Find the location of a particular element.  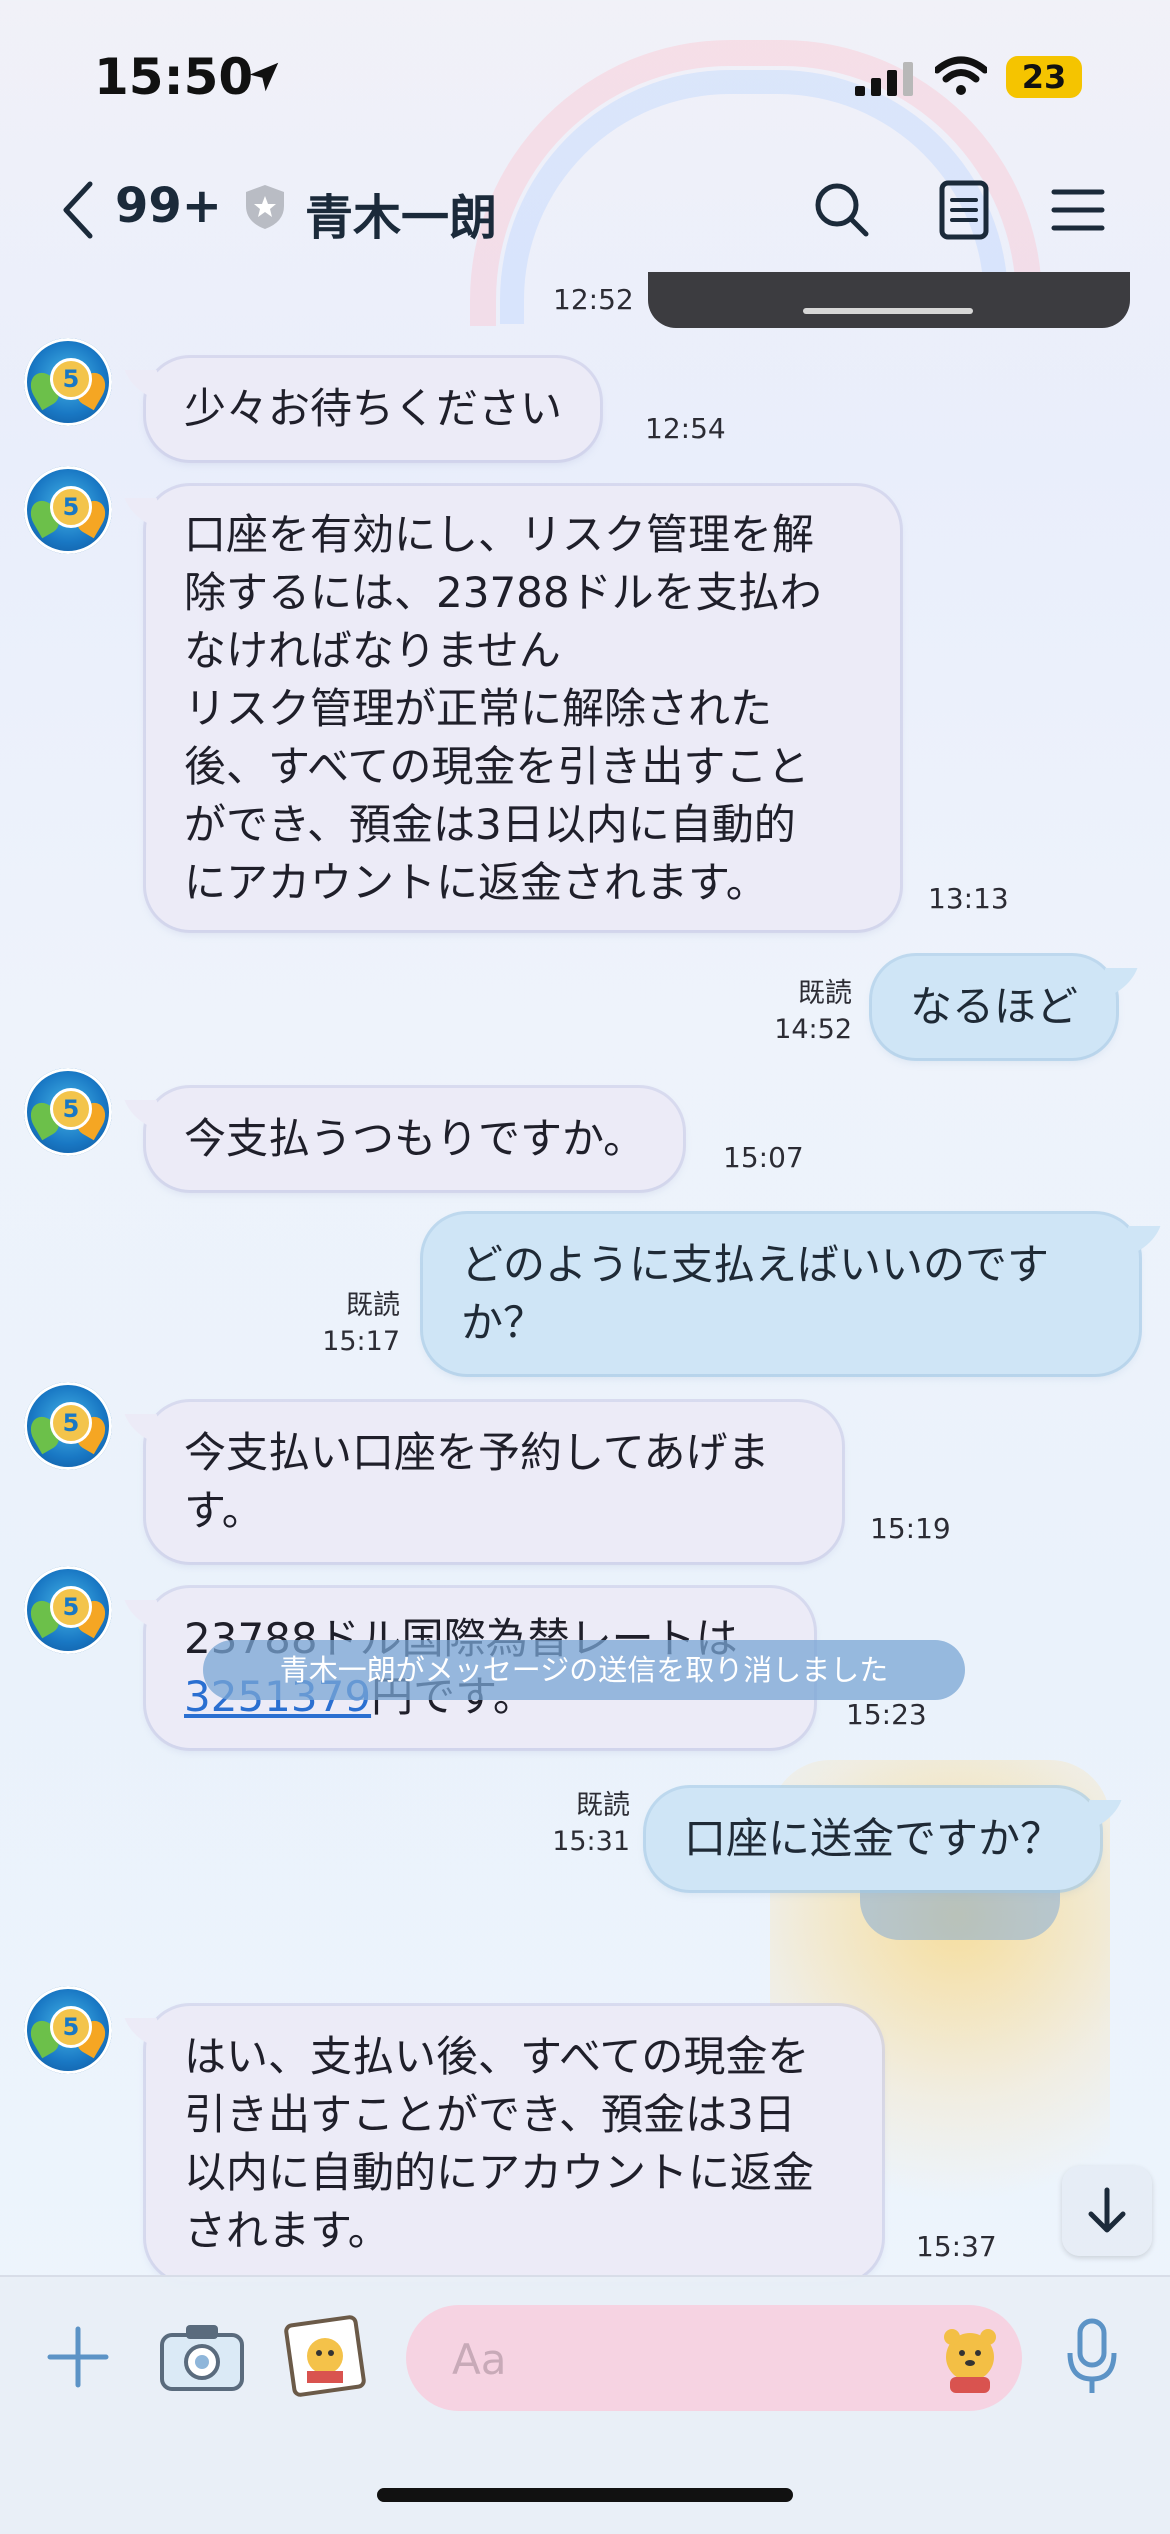

incoming-message: 少々お待ちください is located at coordinates (373, 409).